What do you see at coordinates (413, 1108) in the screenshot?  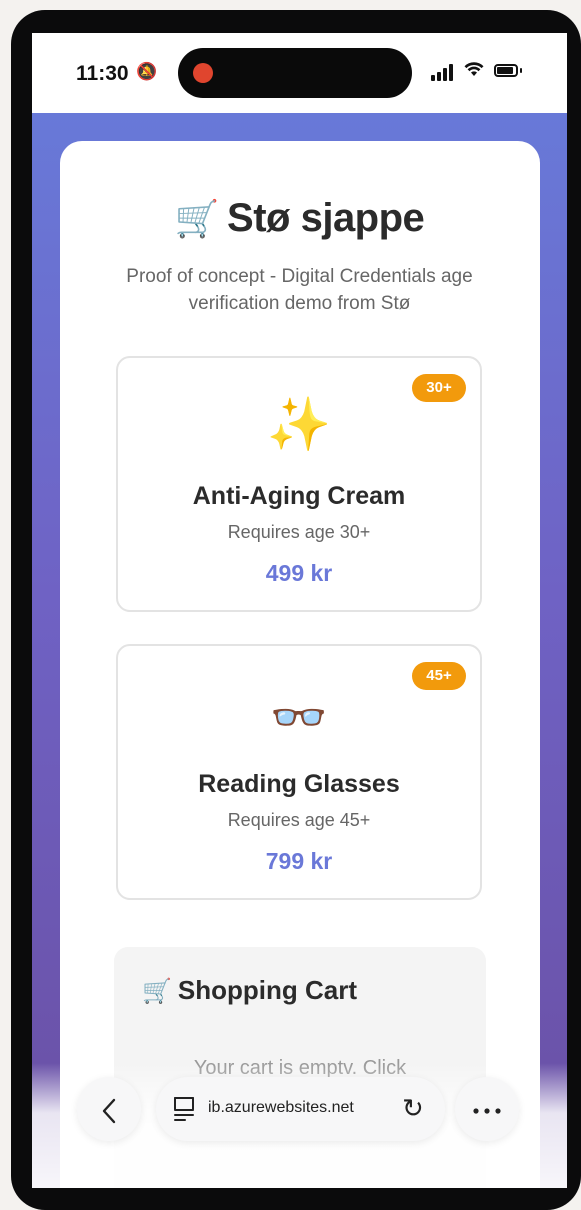 I see `reload-icon: ↻` at bounding box center [413, 1108].